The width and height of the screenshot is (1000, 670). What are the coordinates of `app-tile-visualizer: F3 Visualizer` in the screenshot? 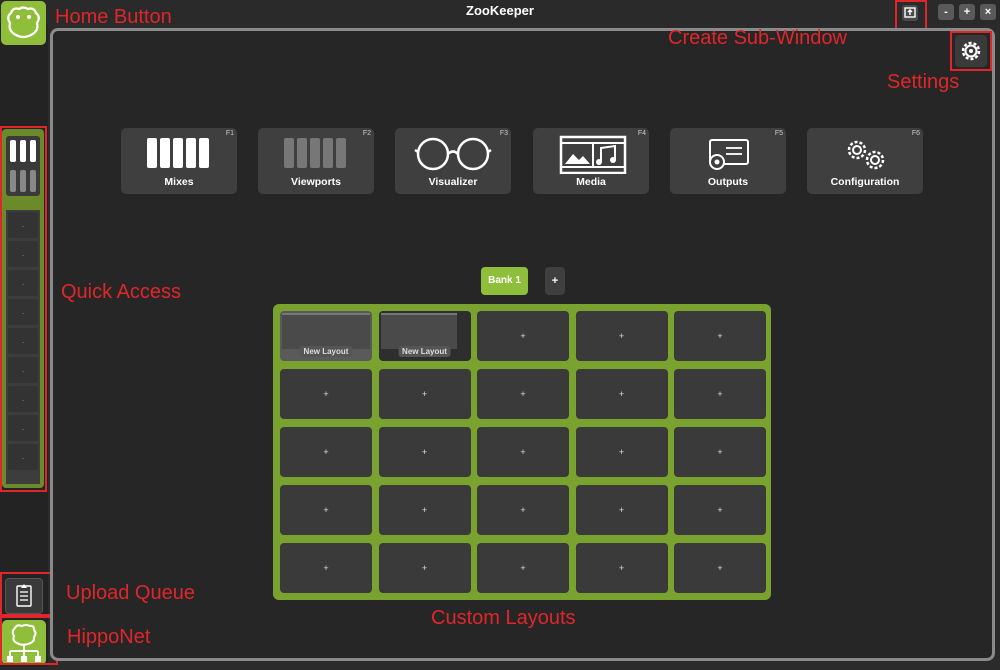 It's located at (453, 161).